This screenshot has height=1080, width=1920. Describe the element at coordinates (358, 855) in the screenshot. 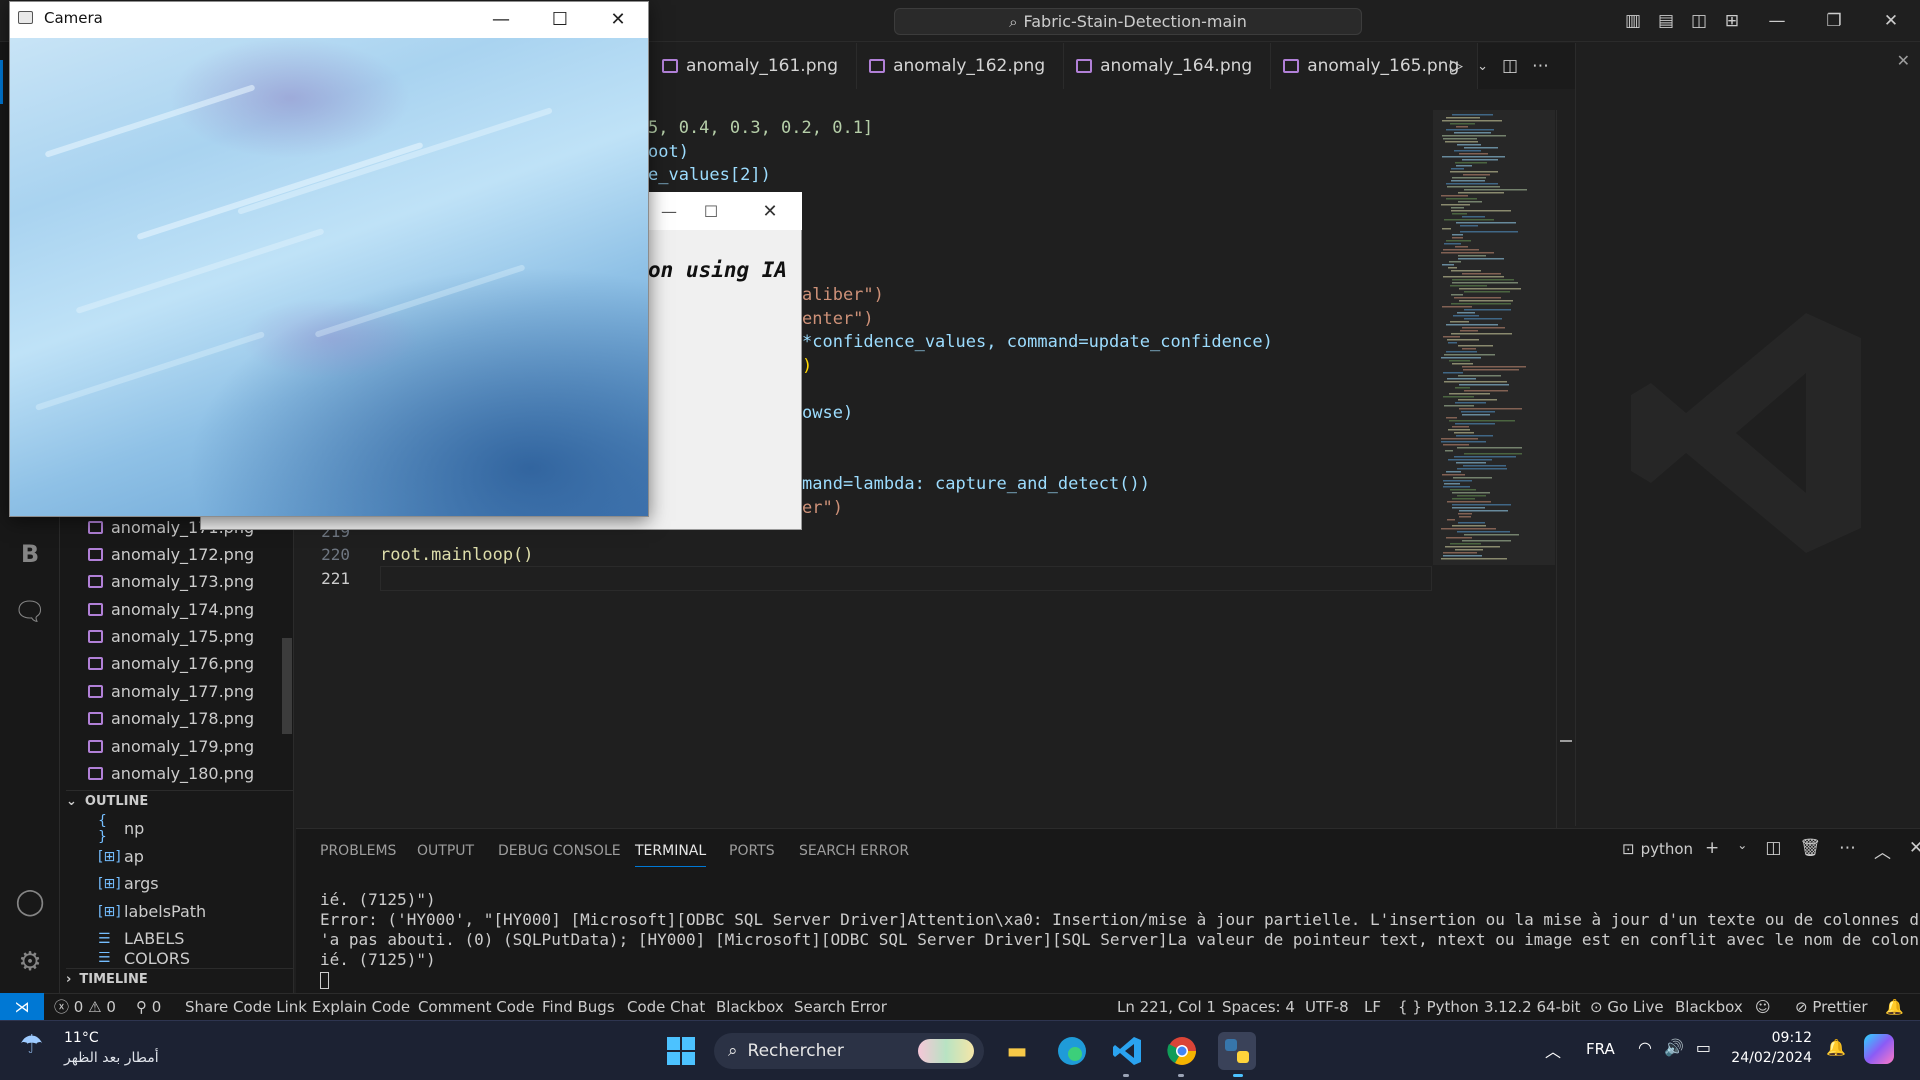

I see `panel-tab-problems: PROBLEMS` at that location.